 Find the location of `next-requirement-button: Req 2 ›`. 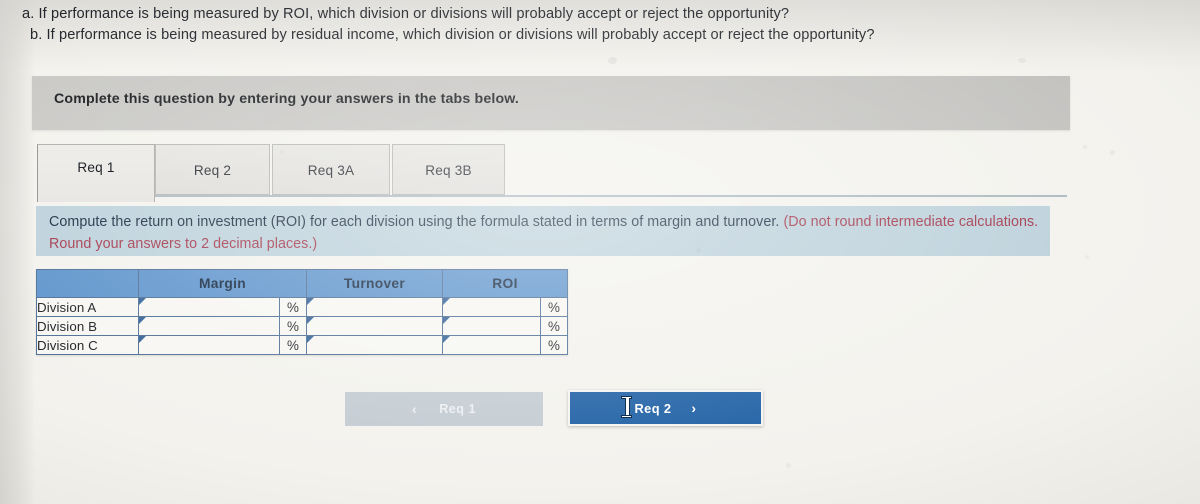

next-requirement-button: Req 2 › is located at coordinates (665, 408).